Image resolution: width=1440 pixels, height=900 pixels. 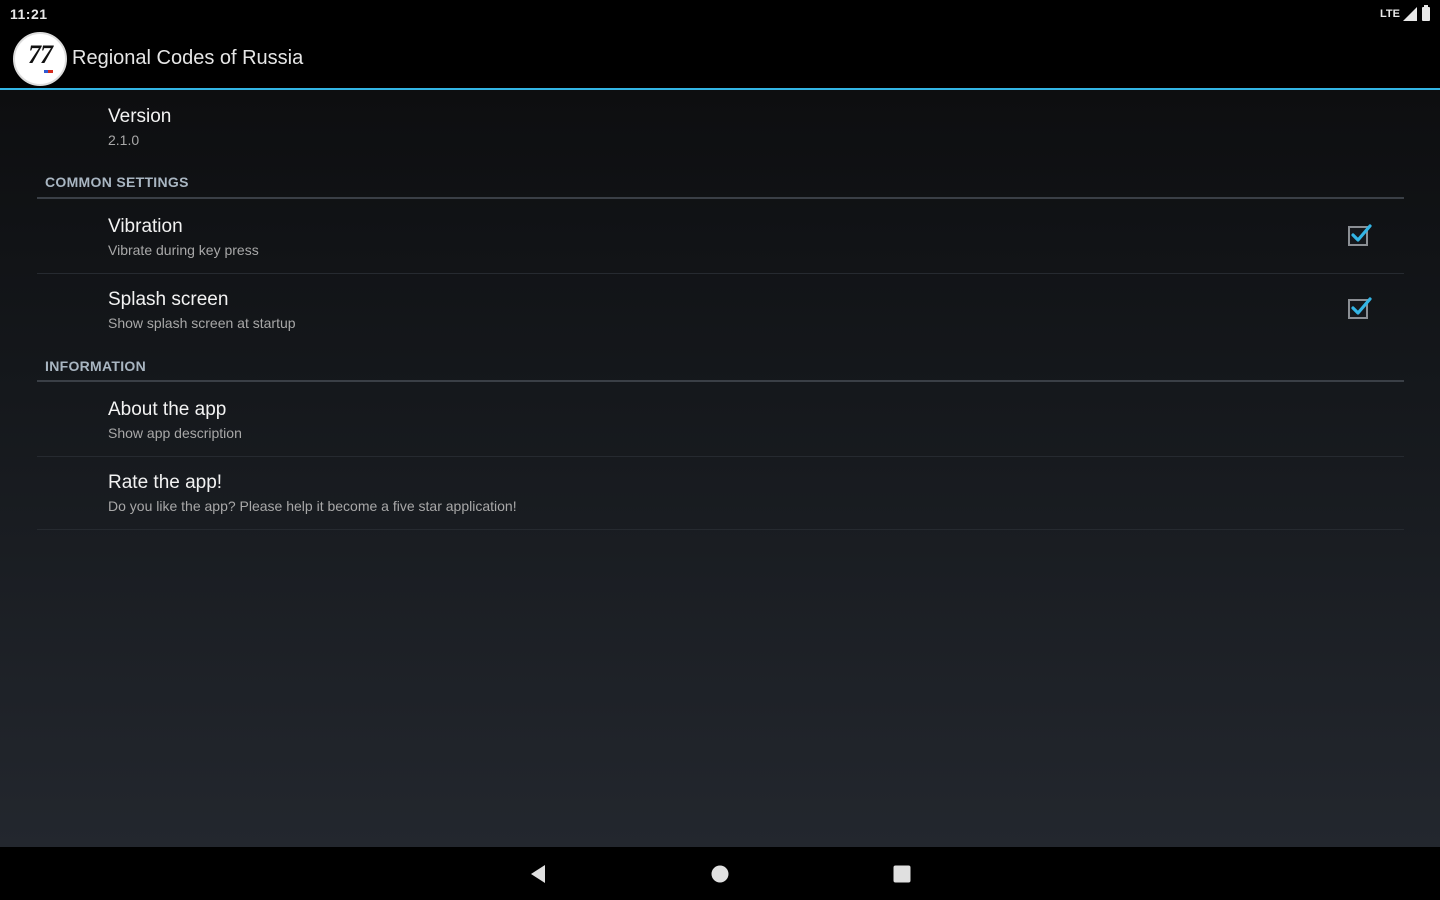 I want to click on pref-vibration: Vibration Vibrate during key press, so click(x=720, y=236).